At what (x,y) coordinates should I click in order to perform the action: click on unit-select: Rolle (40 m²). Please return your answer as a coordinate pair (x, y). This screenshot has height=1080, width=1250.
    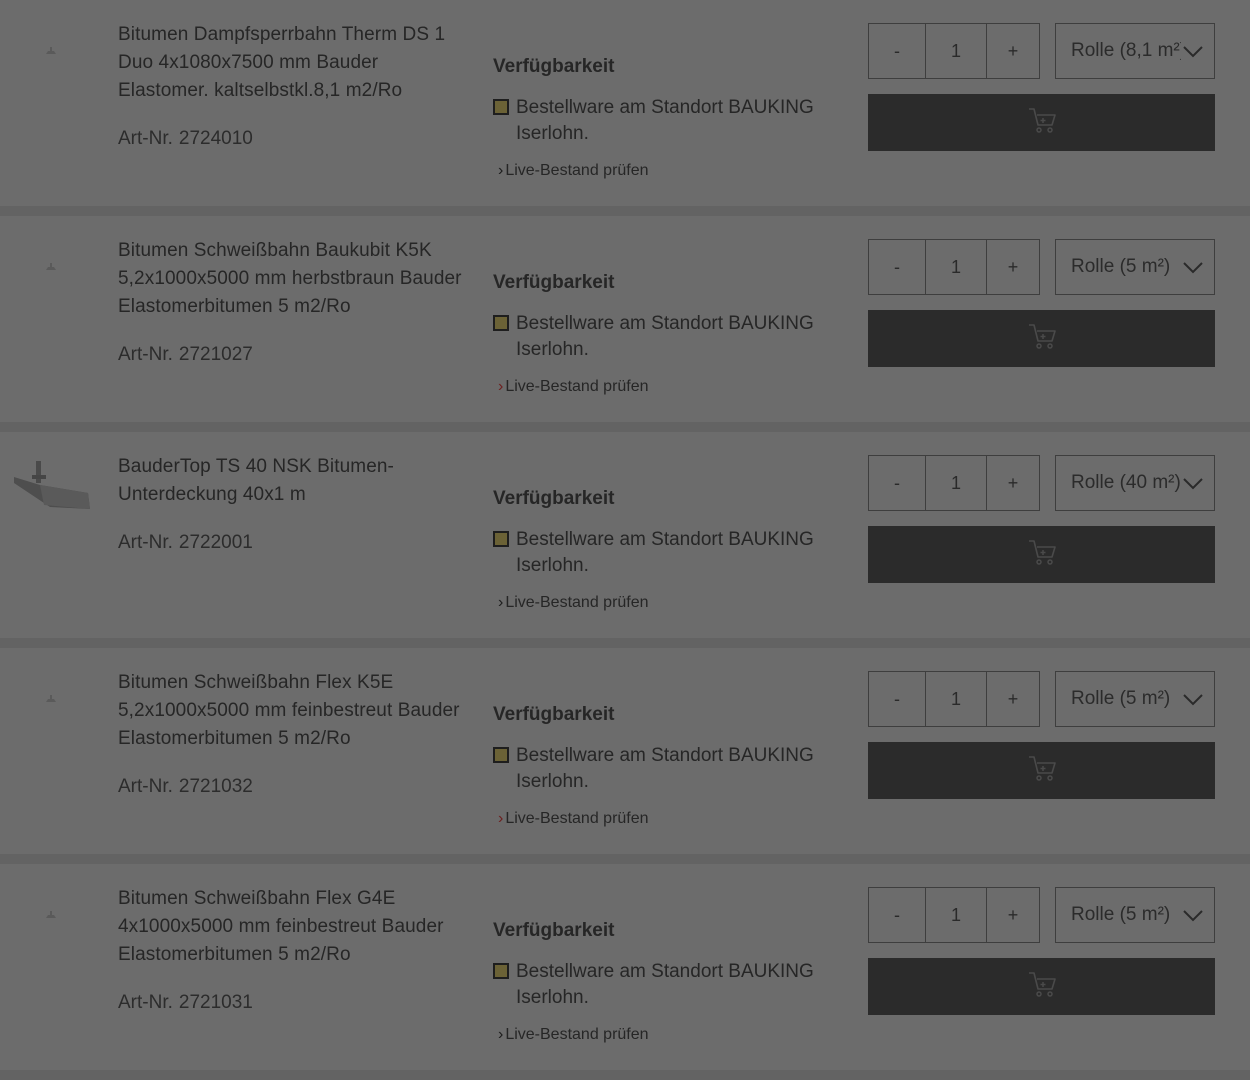
    Looking at the image, I should click on (1135, 483).